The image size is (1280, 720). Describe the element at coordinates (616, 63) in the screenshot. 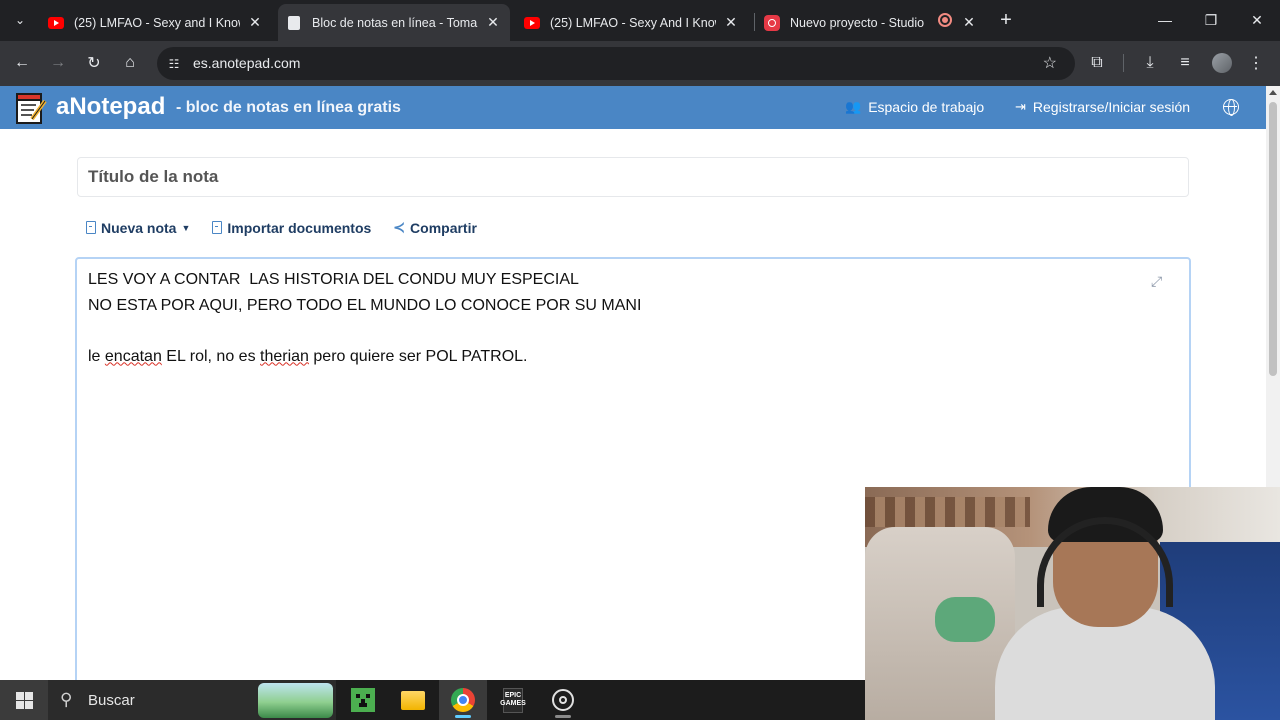

I see `address-bar: ☷ es.anotepad.com ☆` at that location.